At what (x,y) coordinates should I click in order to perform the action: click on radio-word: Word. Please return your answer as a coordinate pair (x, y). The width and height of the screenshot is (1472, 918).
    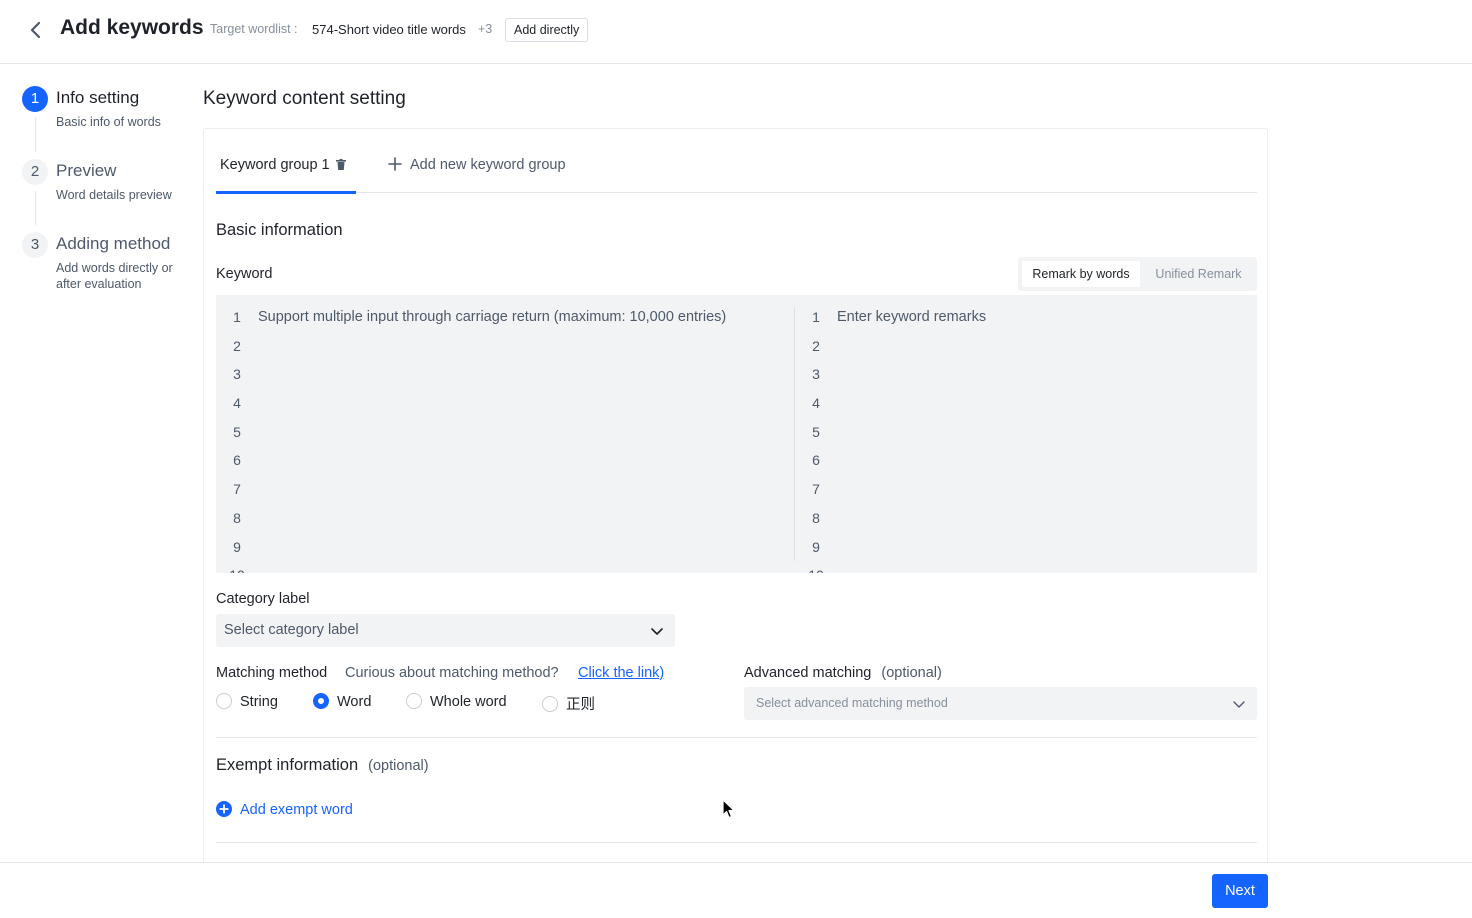
    Looking at the image, I should click on (342, 703).